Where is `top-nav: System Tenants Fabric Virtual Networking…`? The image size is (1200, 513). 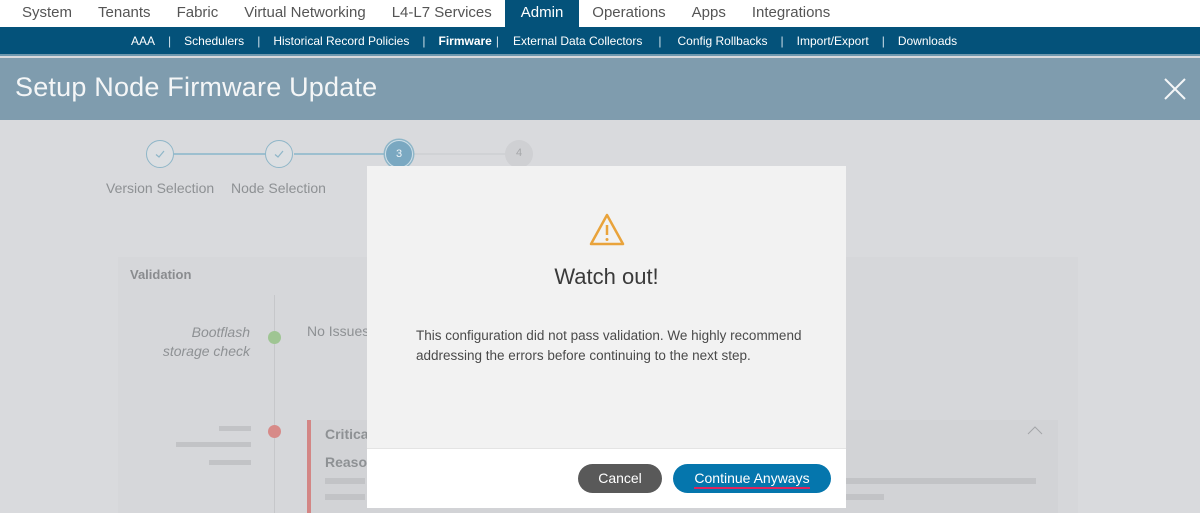 top-nav: System Tenants Fabric Virtual Networking… is located at coordinates (600, 13).